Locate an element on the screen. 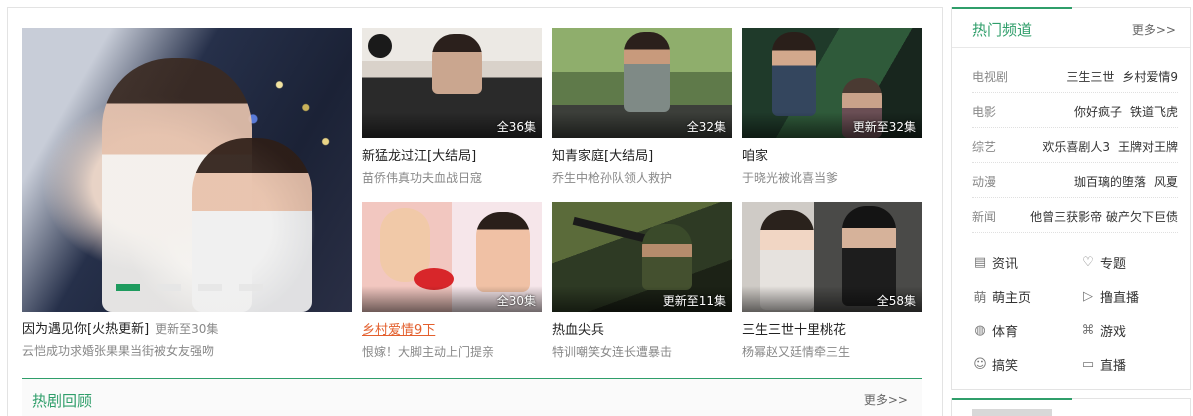  smile-icon: ☺ is located at coordinates (980, 364).